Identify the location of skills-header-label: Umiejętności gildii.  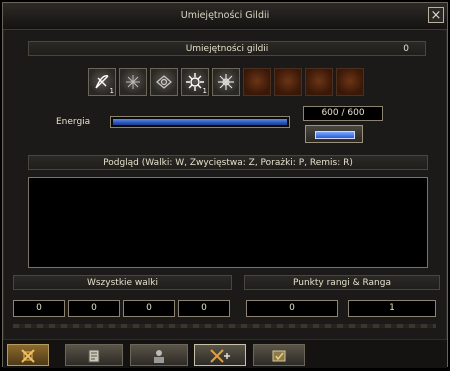
(227, 49).